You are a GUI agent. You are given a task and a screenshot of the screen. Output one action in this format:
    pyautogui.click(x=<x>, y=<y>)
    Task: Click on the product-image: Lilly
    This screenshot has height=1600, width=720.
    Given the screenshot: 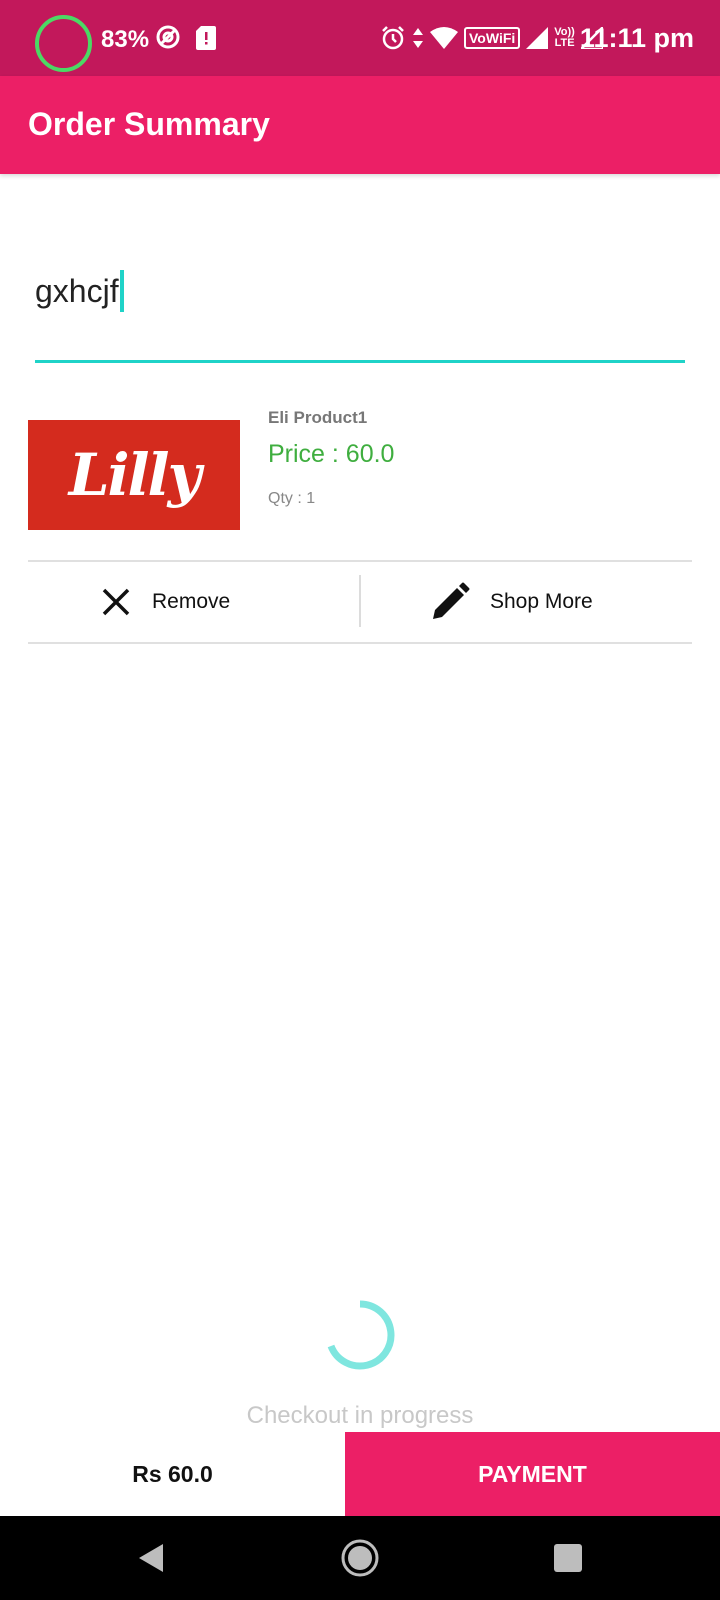 What is the action you would take?
    pyautogui.click(x=134, y=475)
    